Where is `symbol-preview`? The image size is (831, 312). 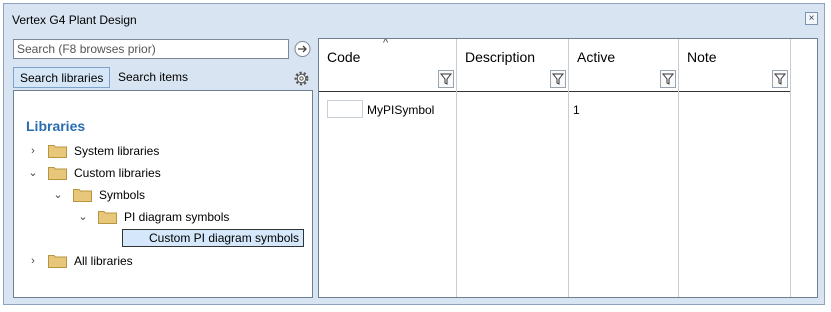 symbol-preview is located at coordinates (345, 109).